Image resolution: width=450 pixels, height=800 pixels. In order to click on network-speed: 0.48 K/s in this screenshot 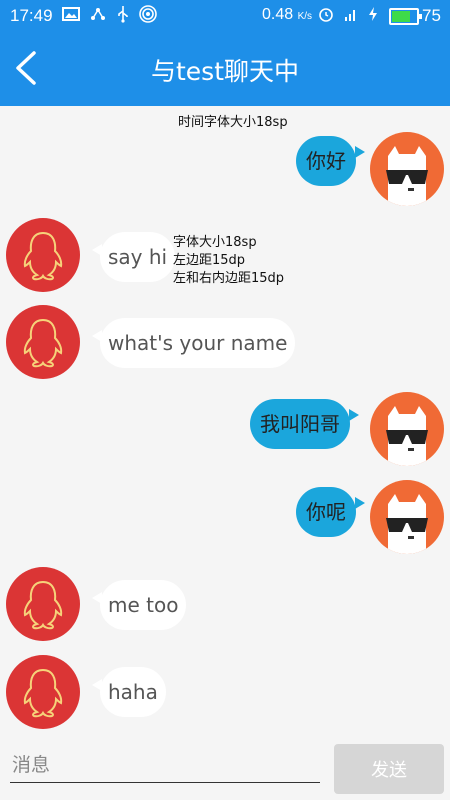, I will do `click(287, 15)`.